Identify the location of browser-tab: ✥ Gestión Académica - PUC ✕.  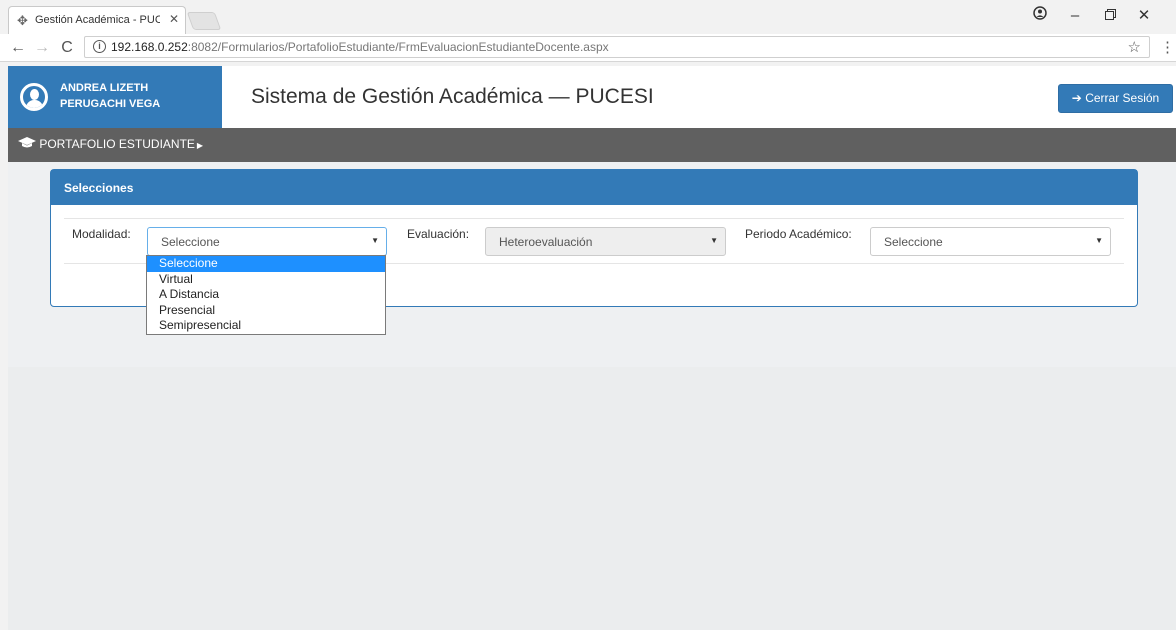
(97, 20).